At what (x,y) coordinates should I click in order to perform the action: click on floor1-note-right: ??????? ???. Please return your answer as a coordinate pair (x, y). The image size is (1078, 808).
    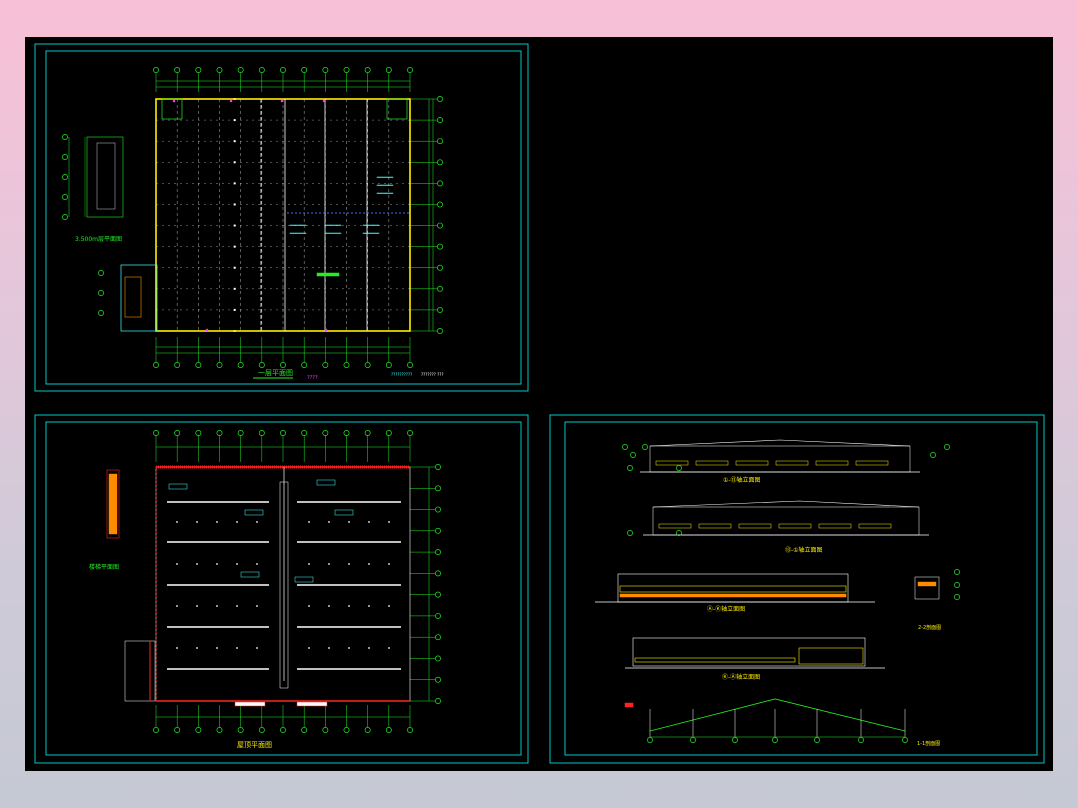
    Looking at the image, I should click on (432, 374).